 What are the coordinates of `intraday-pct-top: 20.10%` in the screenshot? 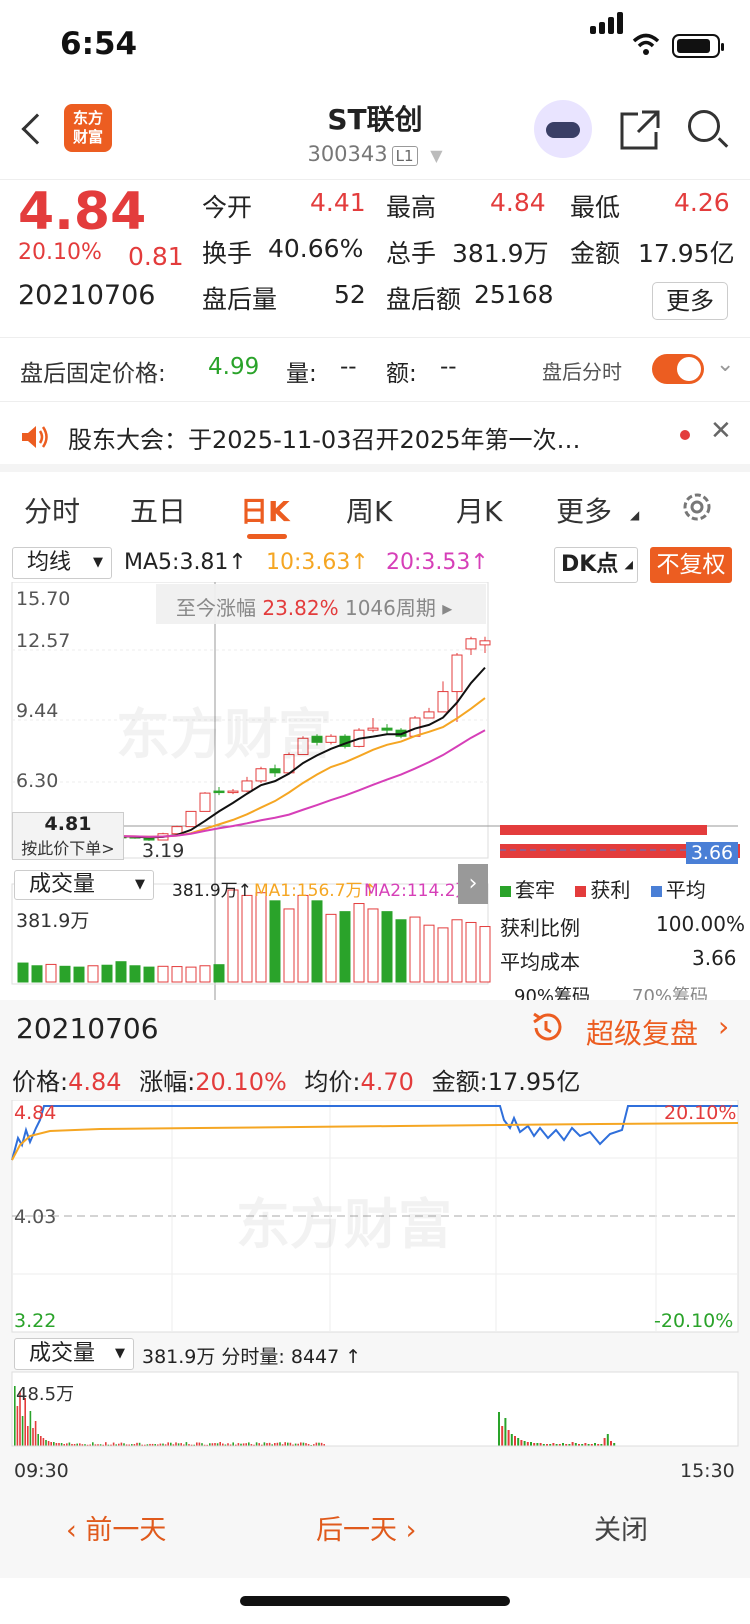 It's located at (700, 1113).